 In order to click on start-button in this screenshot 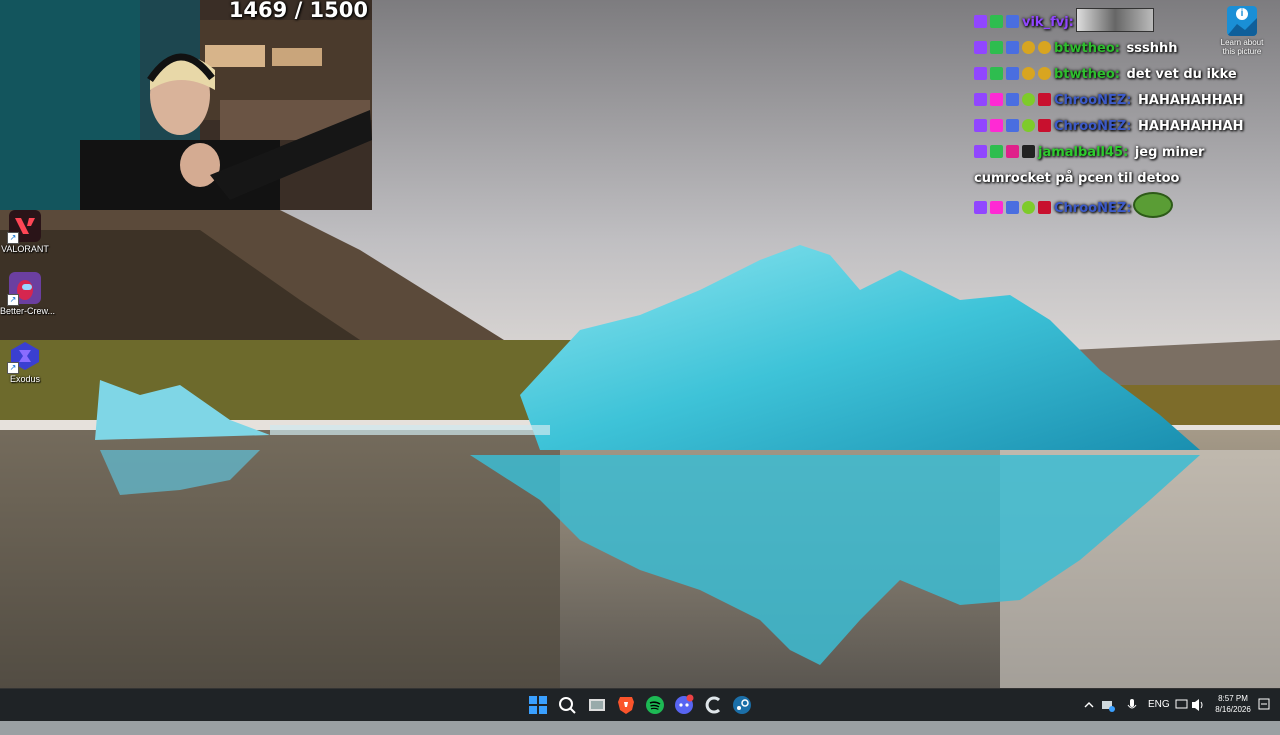, I will do `click(538, 705)`.